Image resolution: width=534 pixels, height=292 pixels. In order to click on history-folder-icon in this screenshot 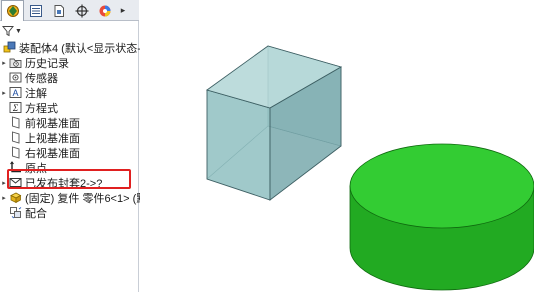, I will do `click(15, 63)`.